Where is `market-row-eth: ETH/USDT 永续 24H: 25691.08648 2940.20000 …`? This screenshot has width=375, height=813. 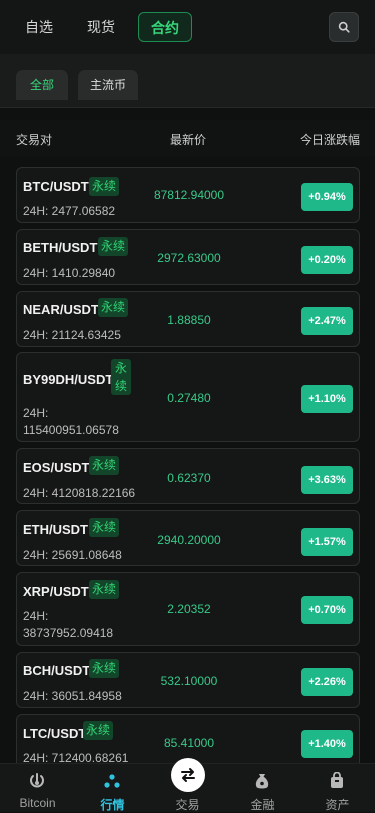
market-row-eth: ETH/USDT 永续 24H: 25691.08648 2940.20000 … is located at coordinates (188, 538).